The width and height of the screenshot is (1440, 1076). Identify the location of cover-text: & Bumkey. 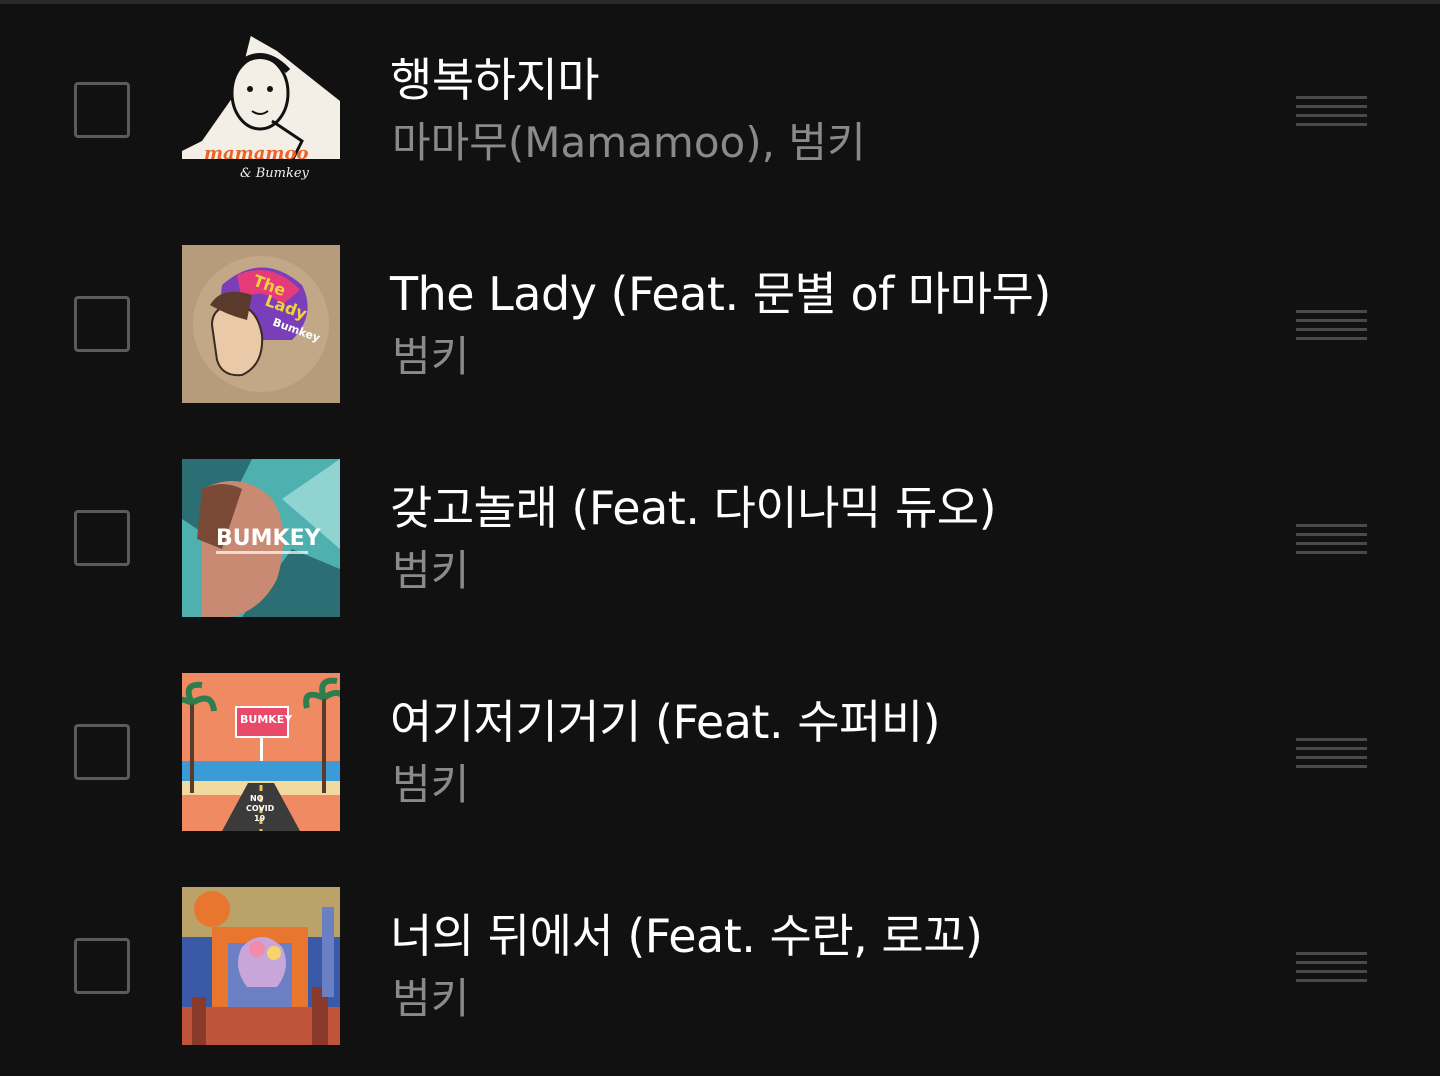
(275, 173).